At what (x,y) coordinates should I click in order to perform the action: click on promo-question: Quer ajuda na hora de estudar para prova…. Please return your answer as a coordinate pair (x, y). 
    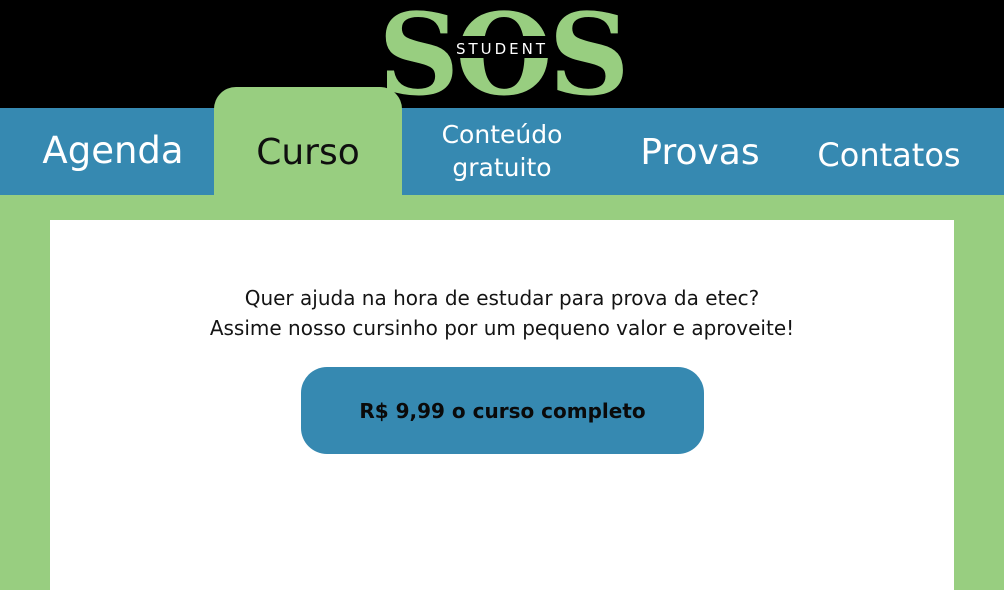
    Looking at the image, I should click on (502, 298).